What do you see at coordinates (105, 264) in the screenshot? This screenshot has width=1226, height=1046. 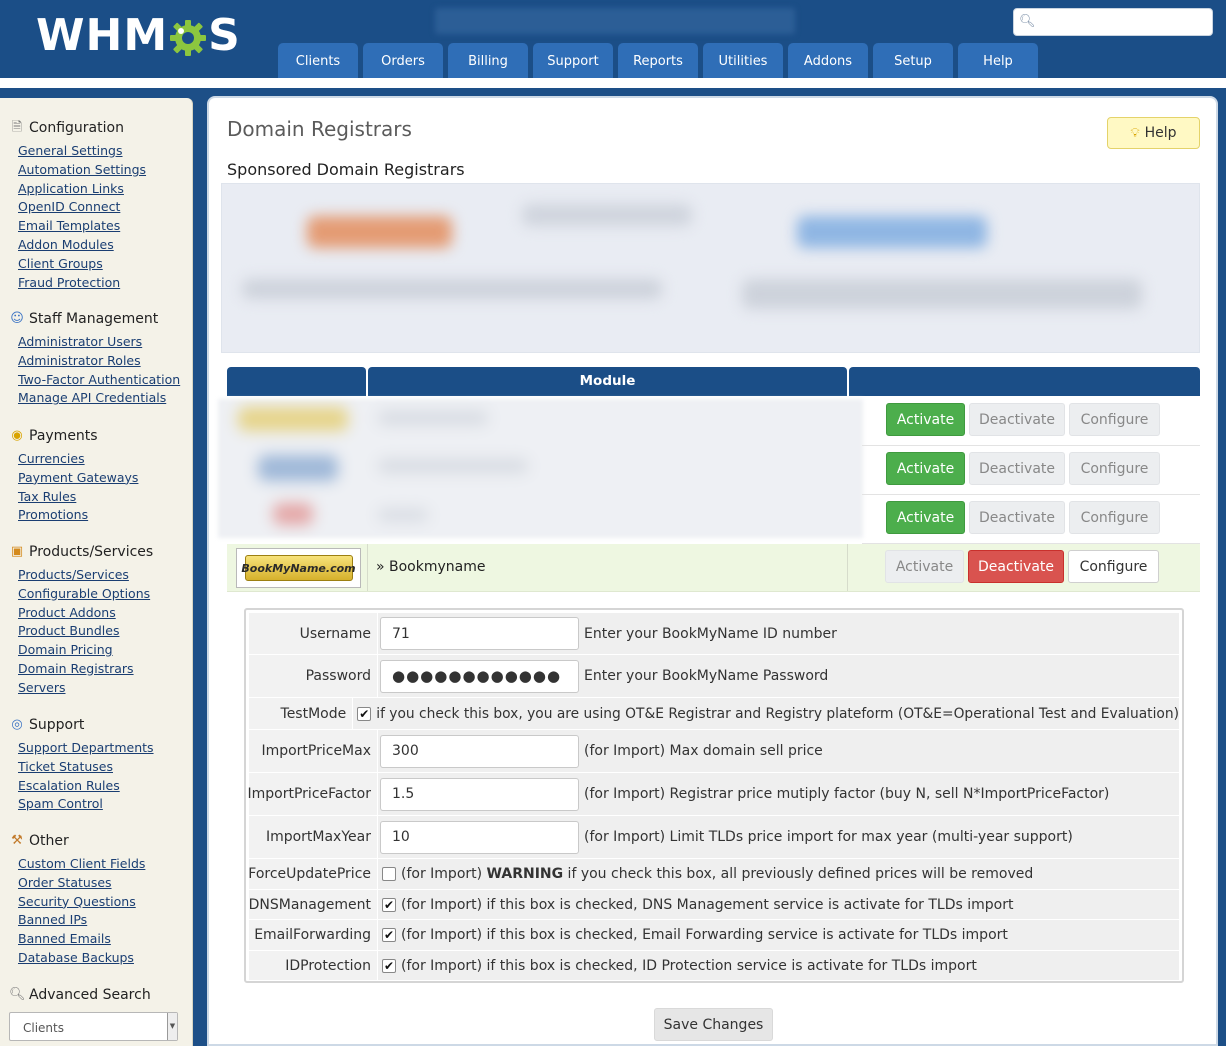 I see `sidebar-link-client-groups: Client Groups` at bounding box center [105, 264].